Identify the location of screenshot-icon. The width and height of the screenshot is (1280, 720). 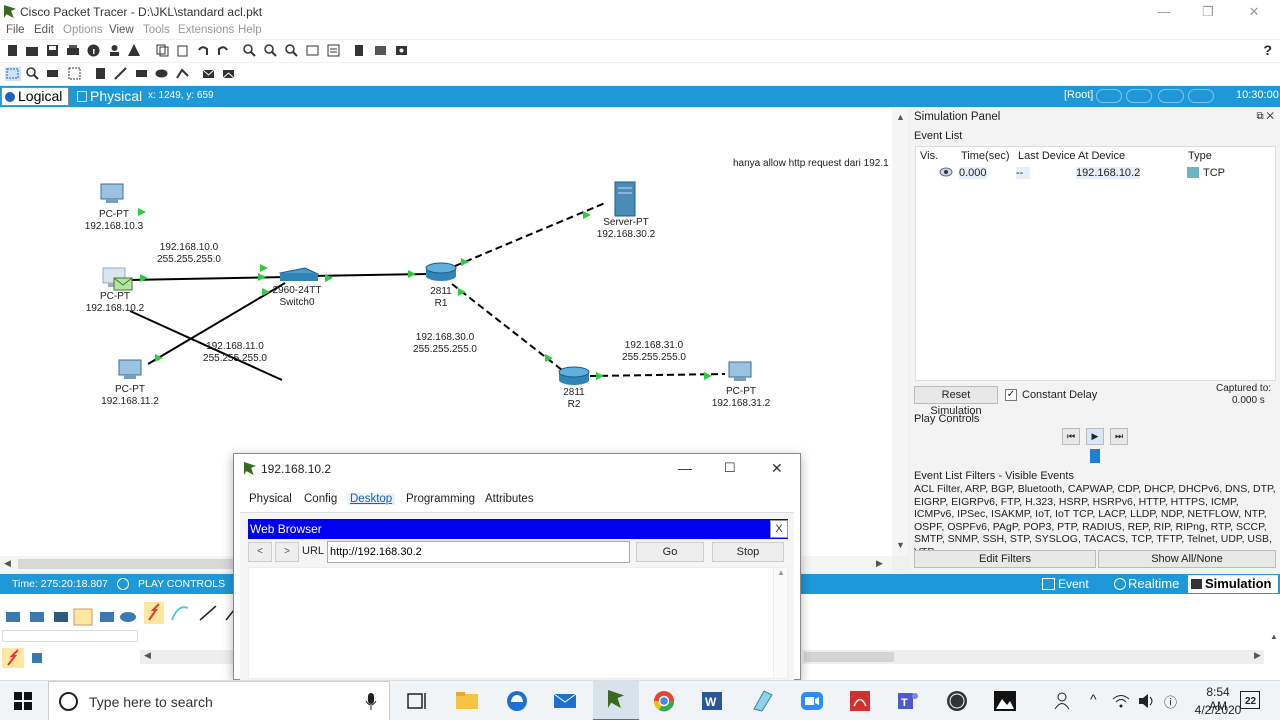
(401, 50).